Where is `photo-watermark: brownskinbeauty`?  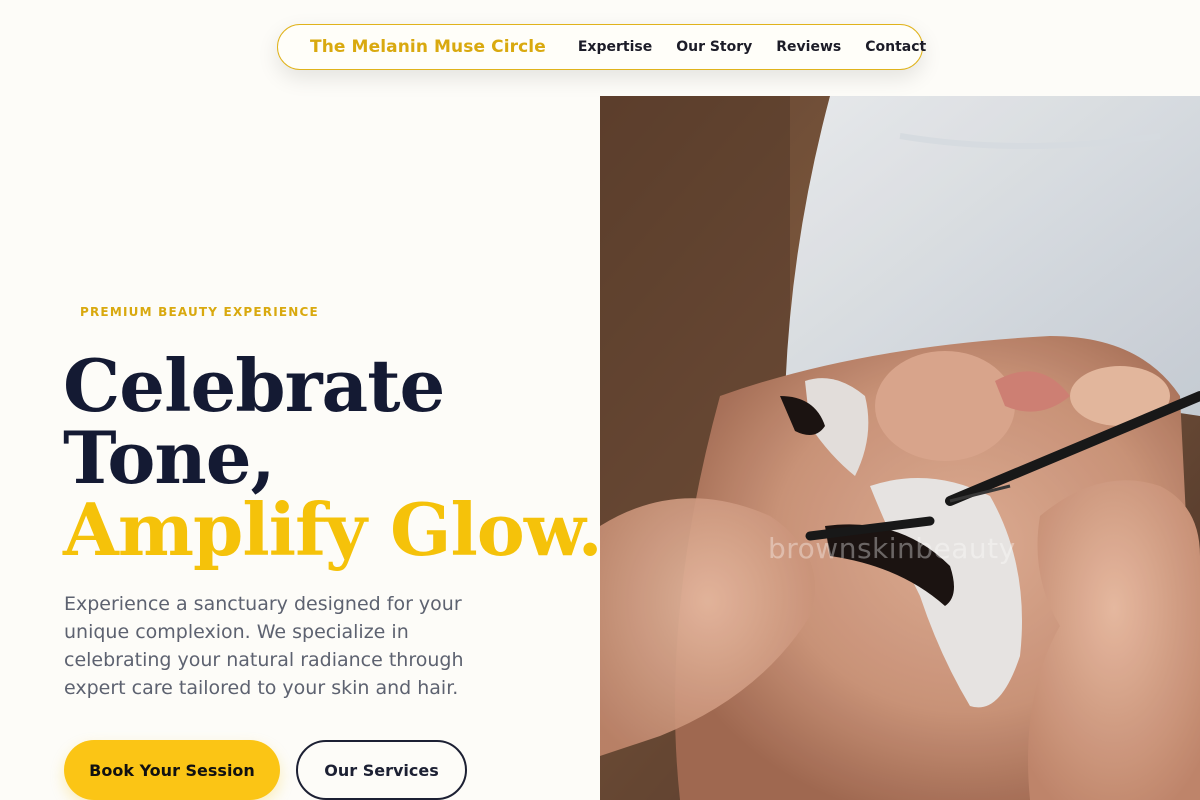
photo-watermark: brownskinbeauty is located at coordinates (892, 548).